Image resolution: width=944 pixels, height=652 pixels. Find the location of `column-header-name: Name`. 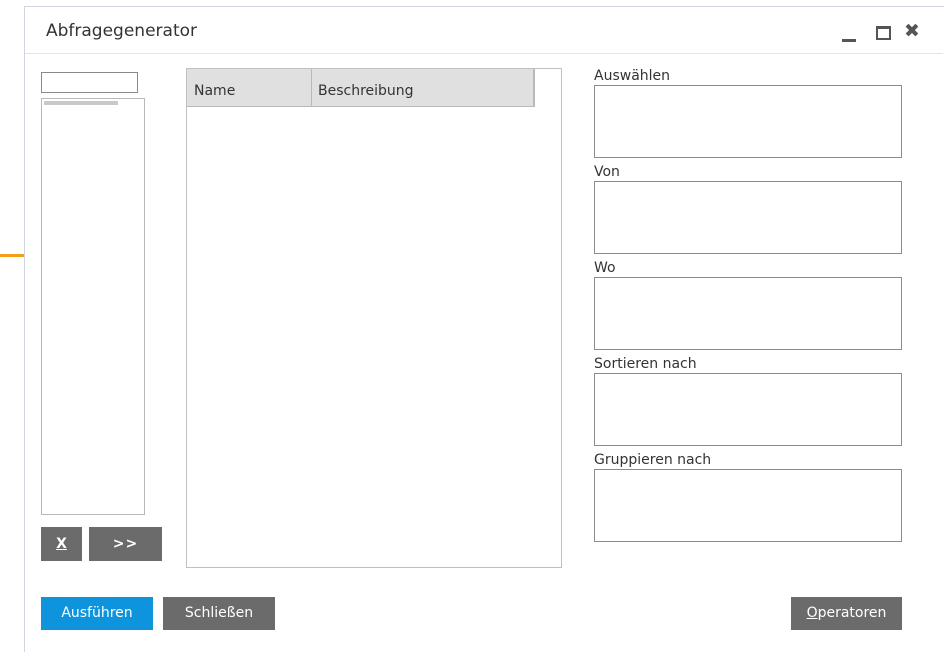

column-header-name: Name is located at coordinates (214, 91).